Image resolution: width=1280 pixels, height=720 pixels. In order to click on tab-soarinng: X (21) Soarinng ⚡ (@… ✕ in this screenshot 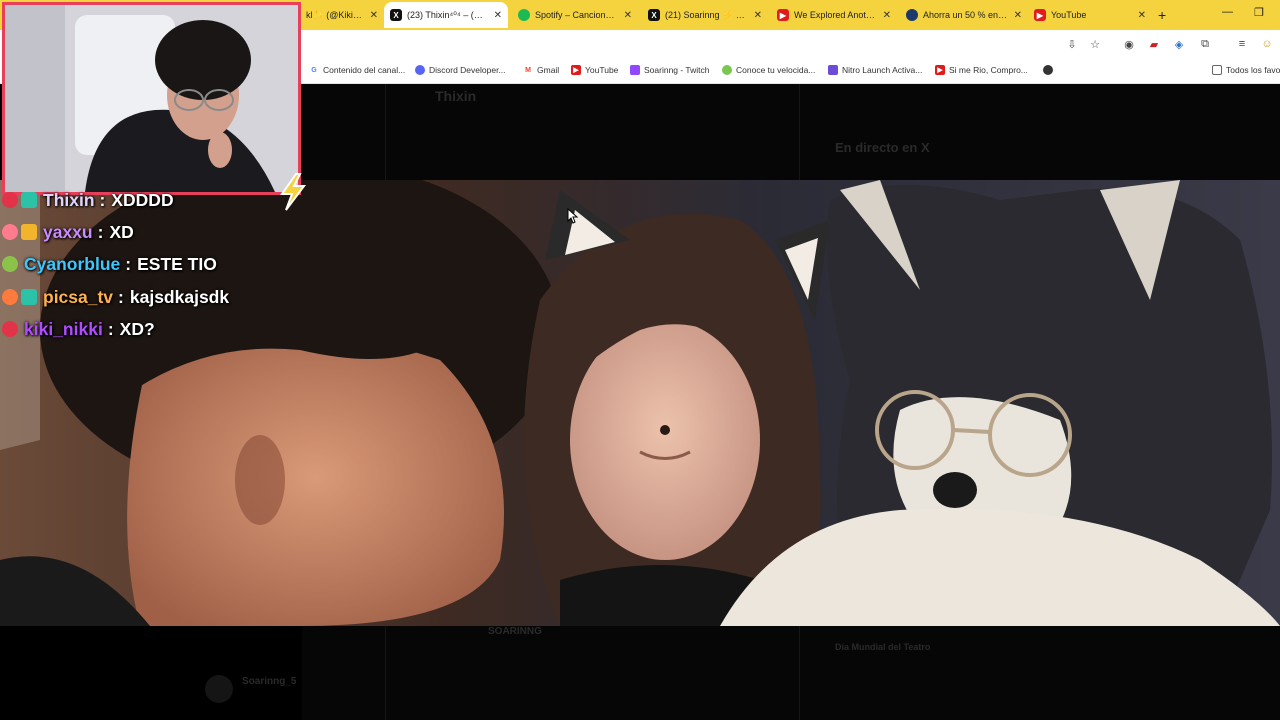, I will do `click(705, 15)`.